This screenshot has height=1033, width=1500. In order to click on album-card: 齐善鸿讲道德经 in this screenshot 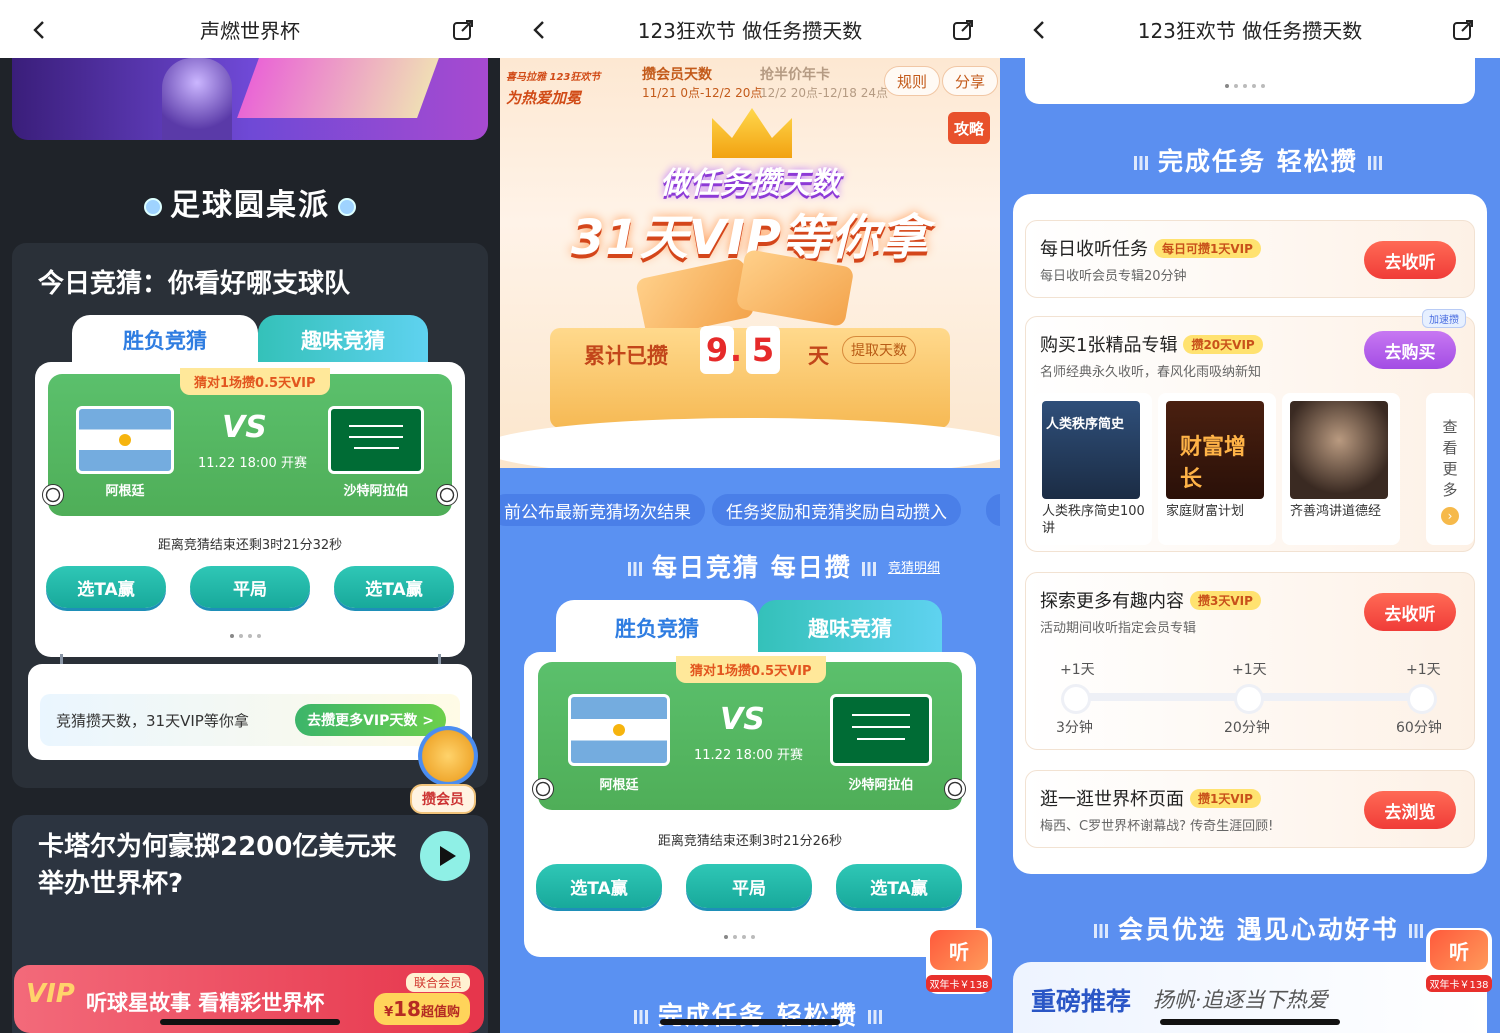, I will do `click(1341, 469)`.